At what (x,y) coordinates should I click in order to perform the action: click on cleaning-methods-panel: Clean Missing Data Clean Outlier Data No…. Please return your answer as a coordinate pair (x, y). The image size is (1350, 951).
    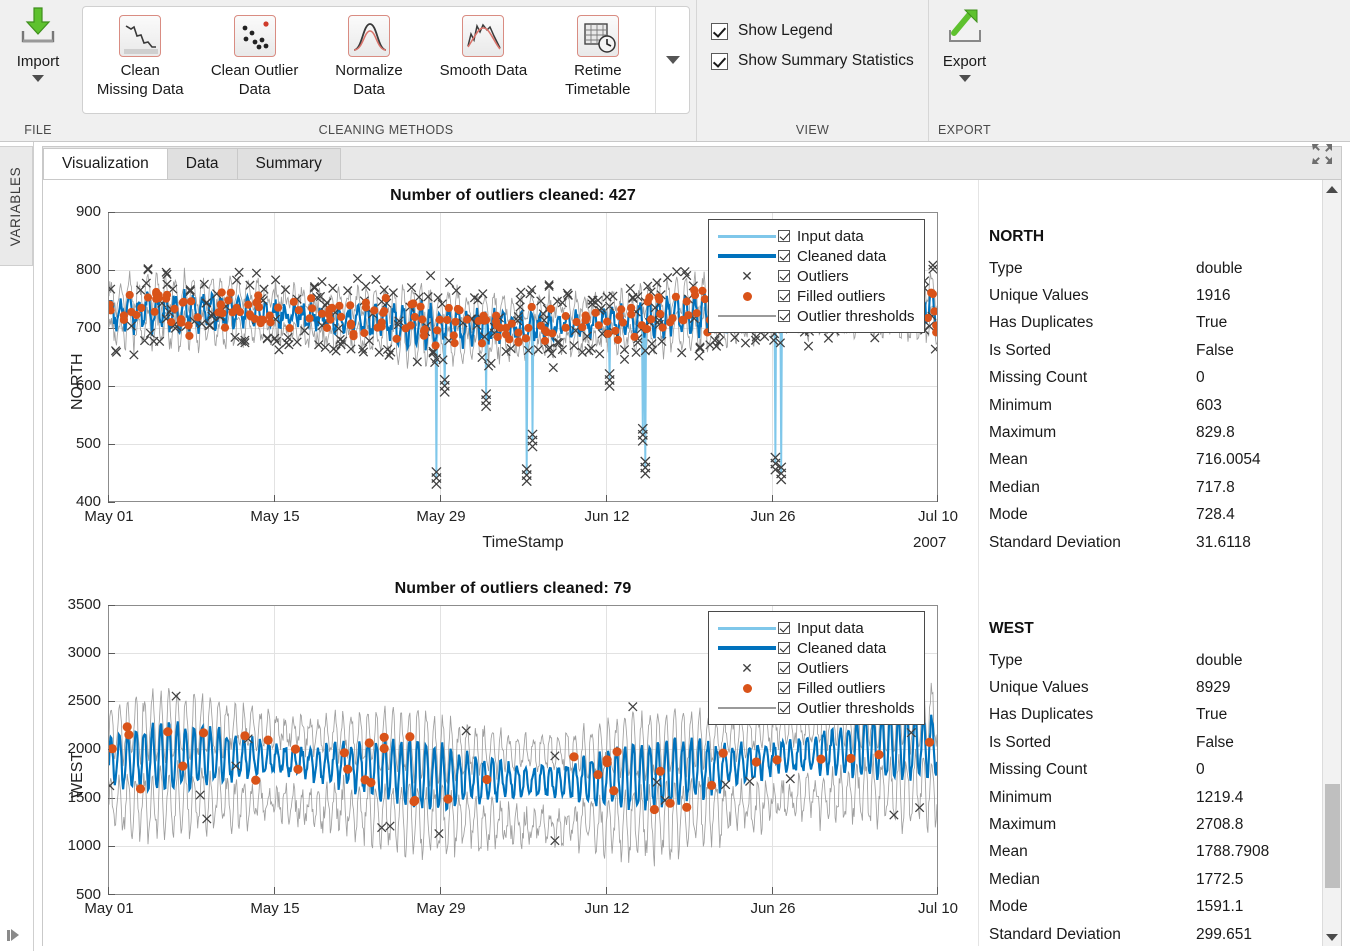
    Looking at the image, I should click on (386, 60).